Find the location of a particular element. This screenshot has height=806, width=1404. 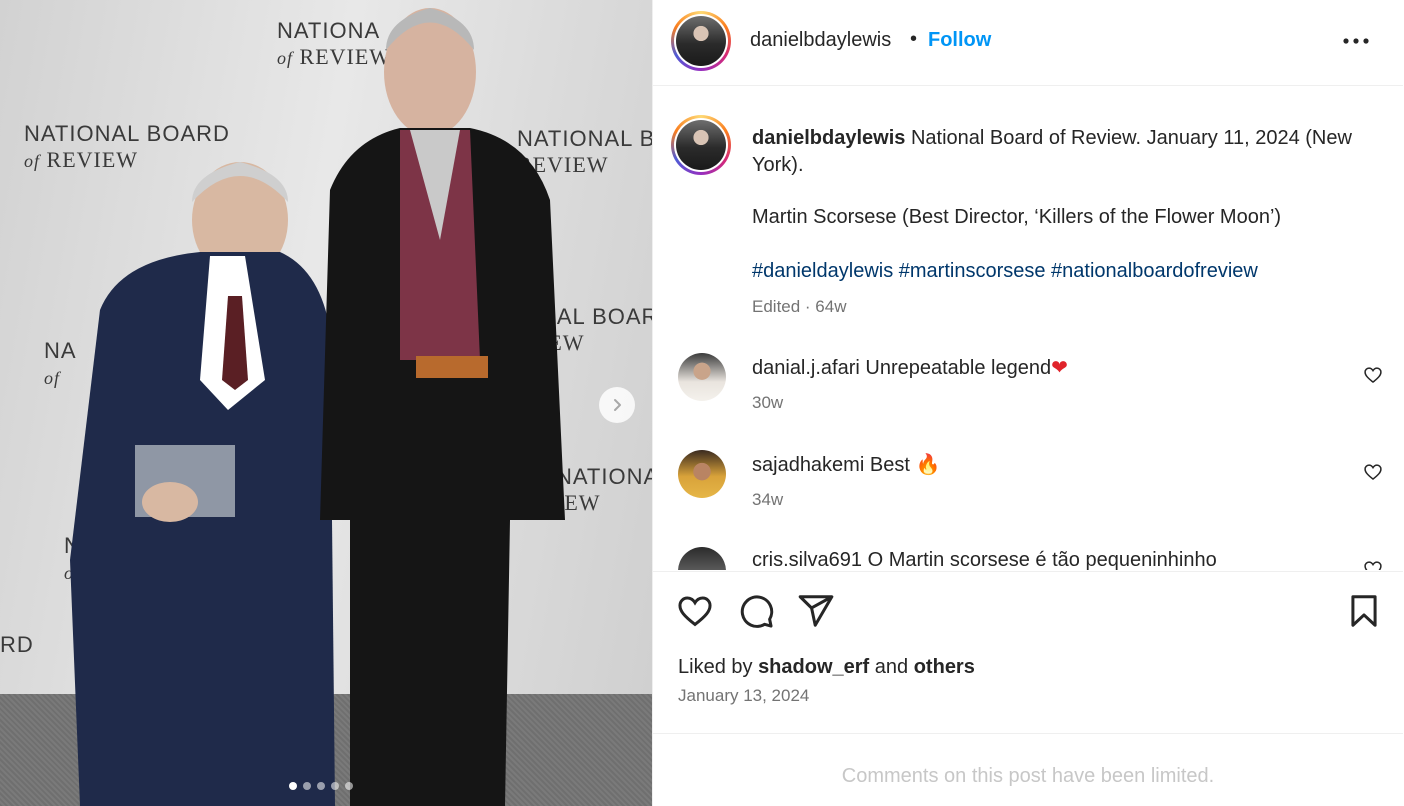

comment-time: 34w is located at coordinates (768, 499).